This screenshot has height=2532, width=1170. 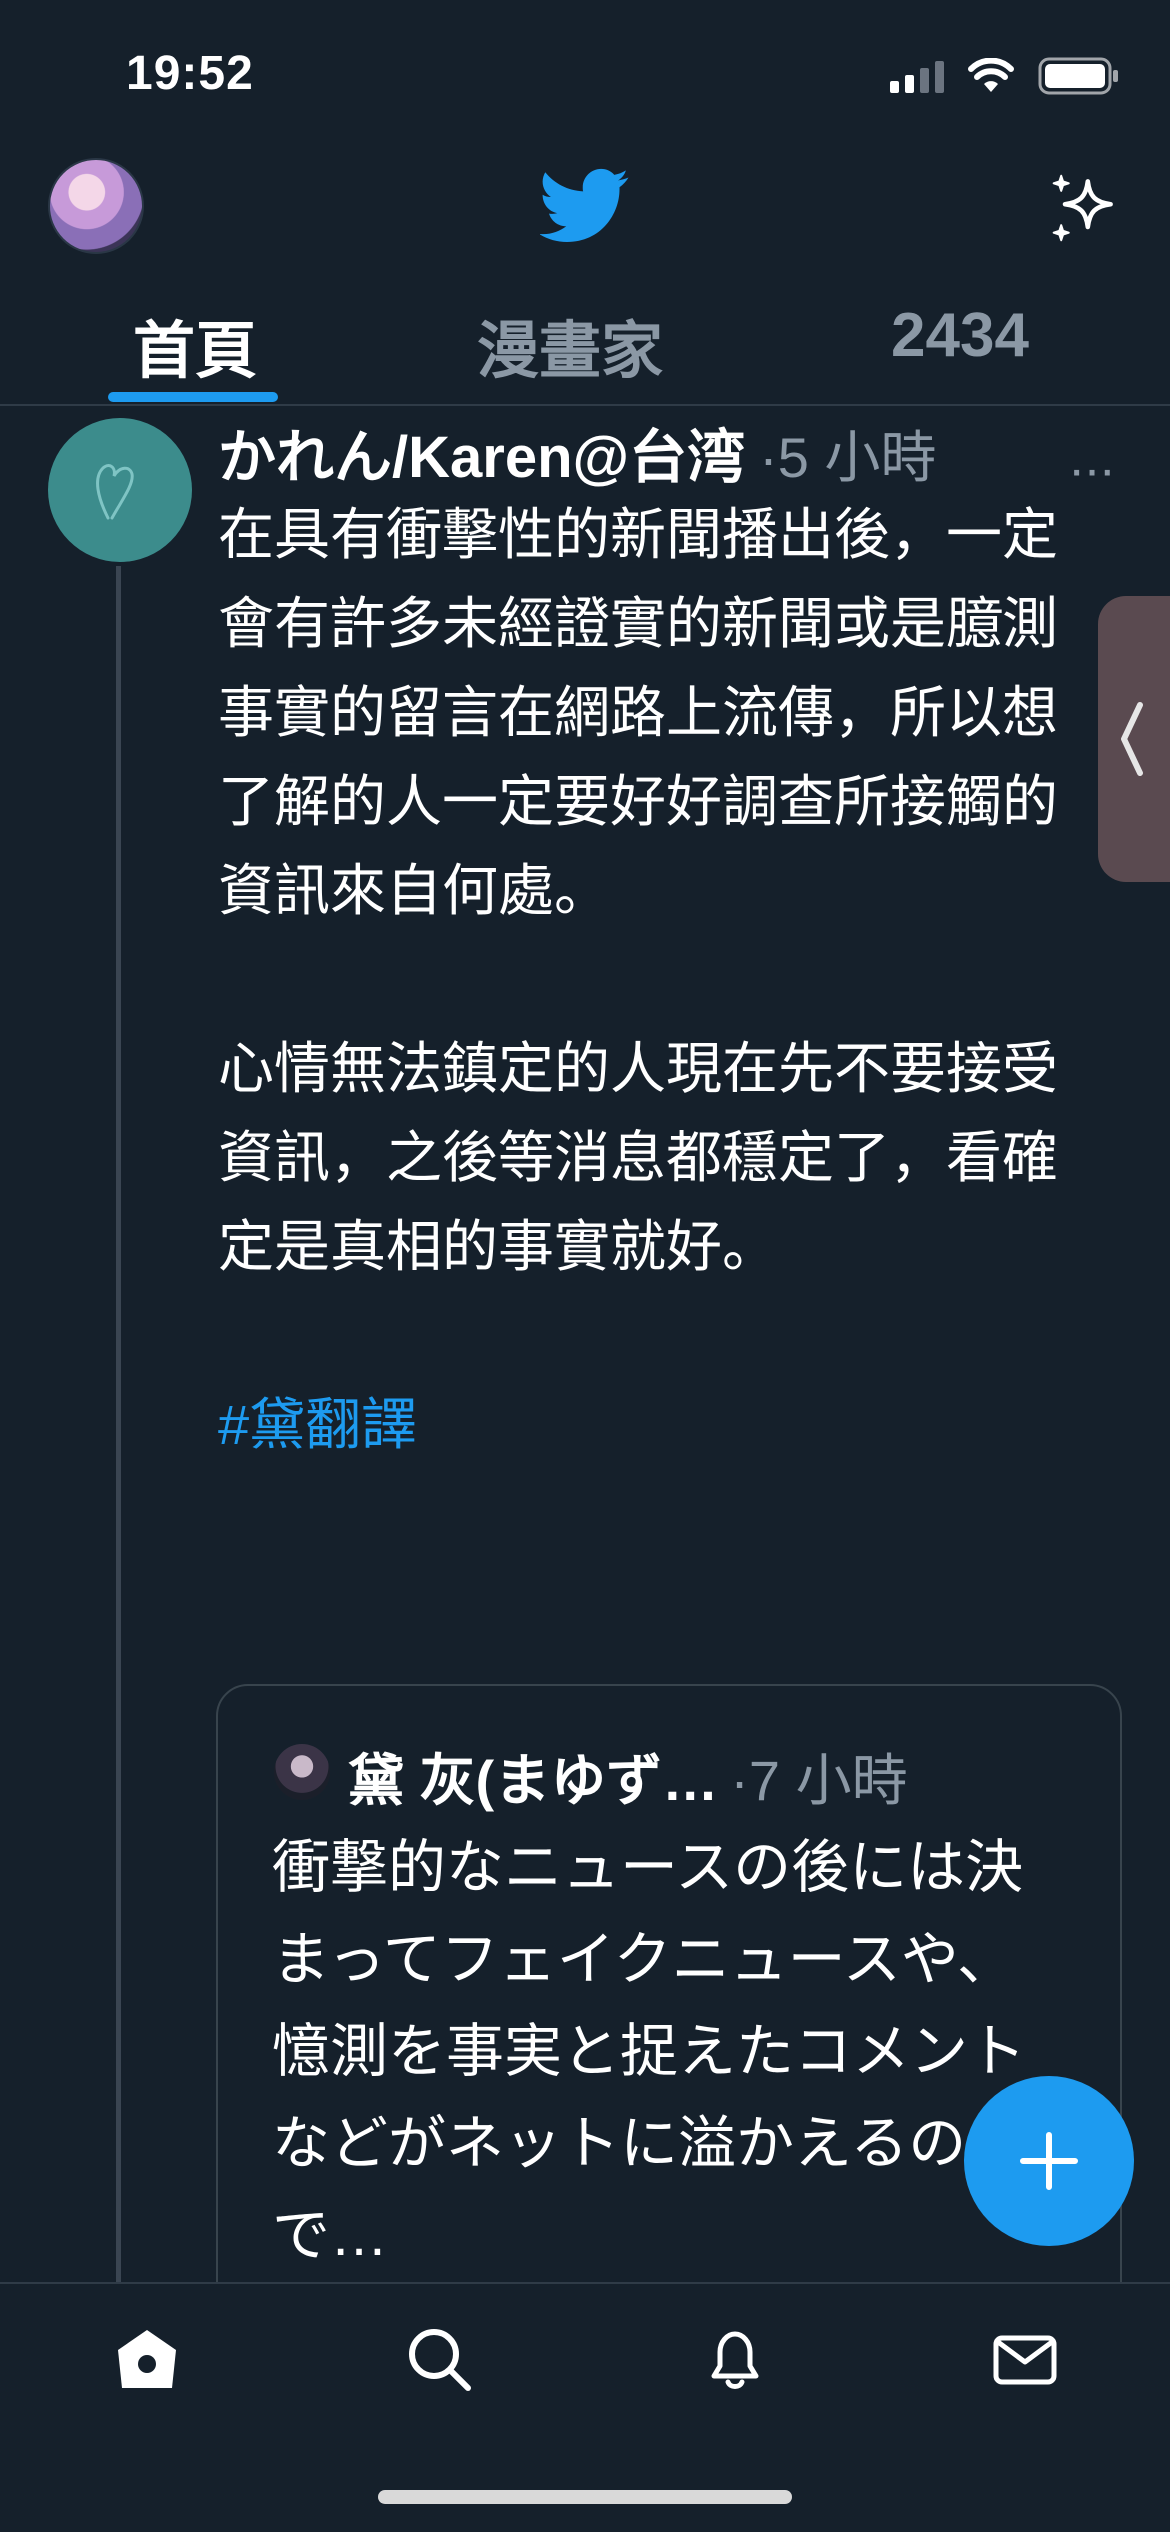 What do you see at coordinates (439, 2359) in the screenshot?
I see `search-icon` at bounding box center [439, 2359].